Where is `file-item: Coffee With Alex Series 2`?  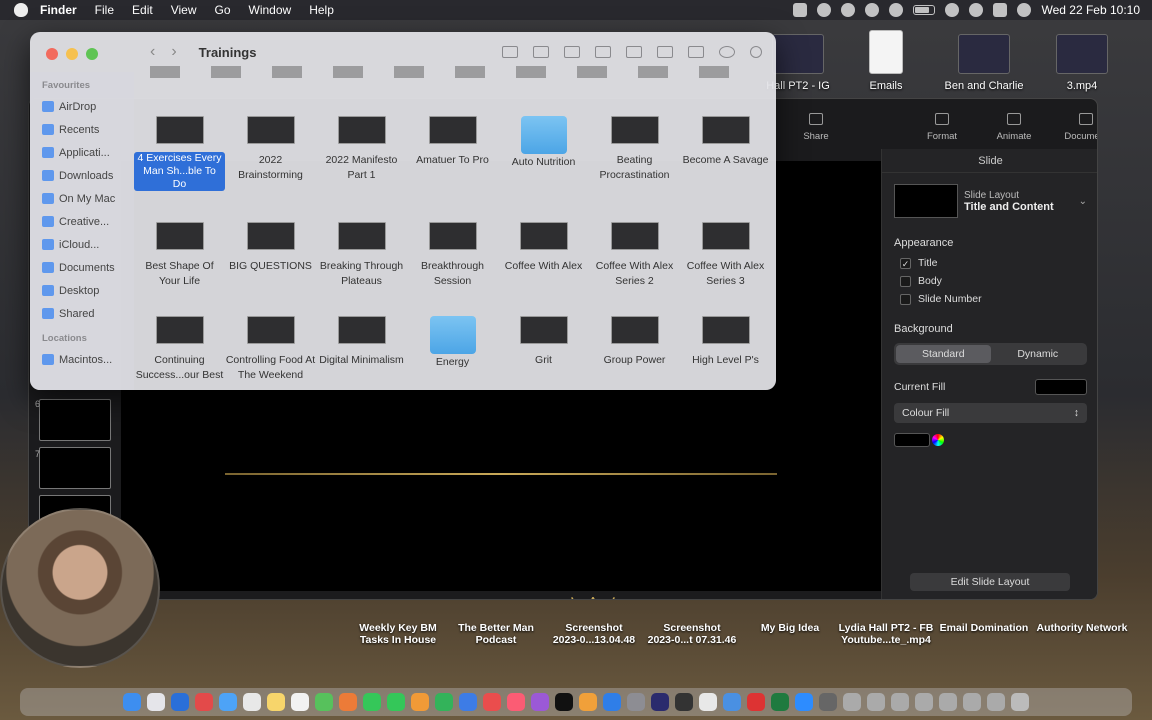
file-item: Coffee With Alex Series 2 is located at coordinates (634, 255).